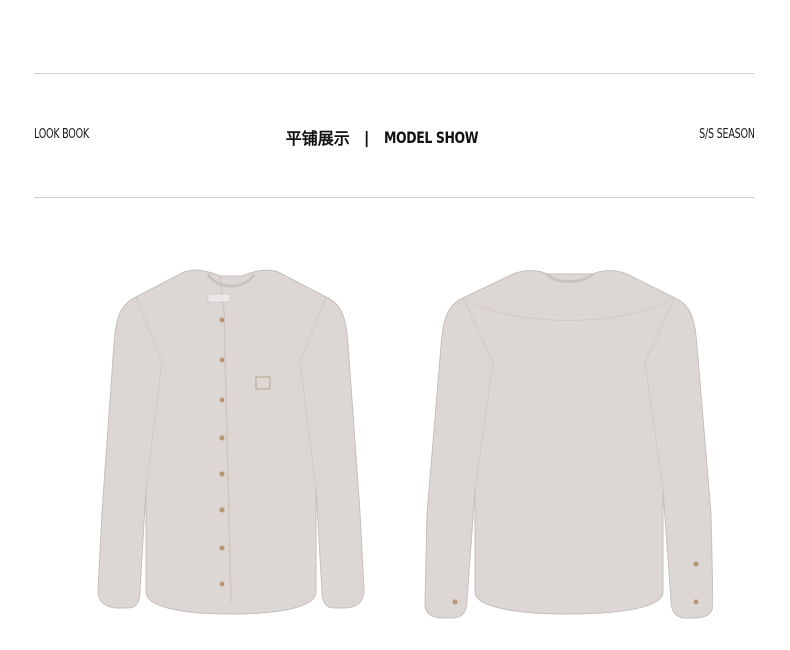 This screenshot has height=650, width=790. I want to click on top-divider, so click(394, 73).